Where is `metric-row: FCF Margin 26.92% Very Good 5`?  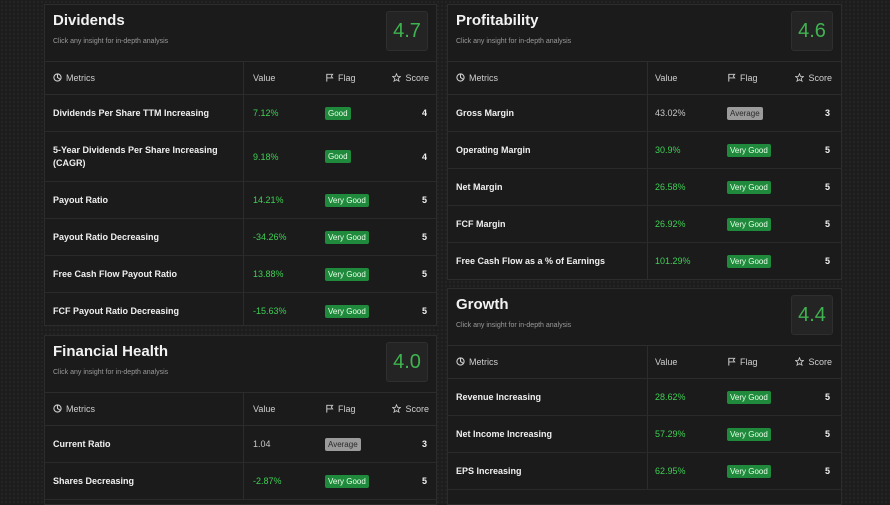 metric-row: FCF Margin 26.92% Very Good 5 is located at coordinates (644, 224).